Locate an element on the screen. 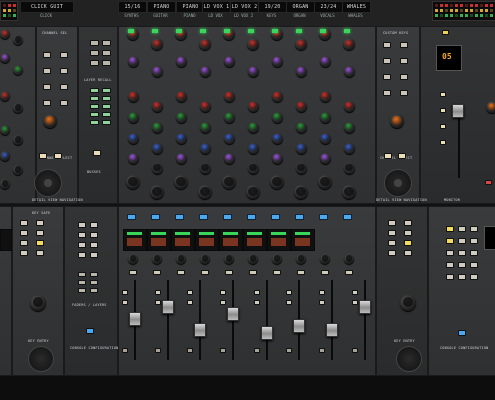  layer-recall-button is located at coordinates (106, 122).